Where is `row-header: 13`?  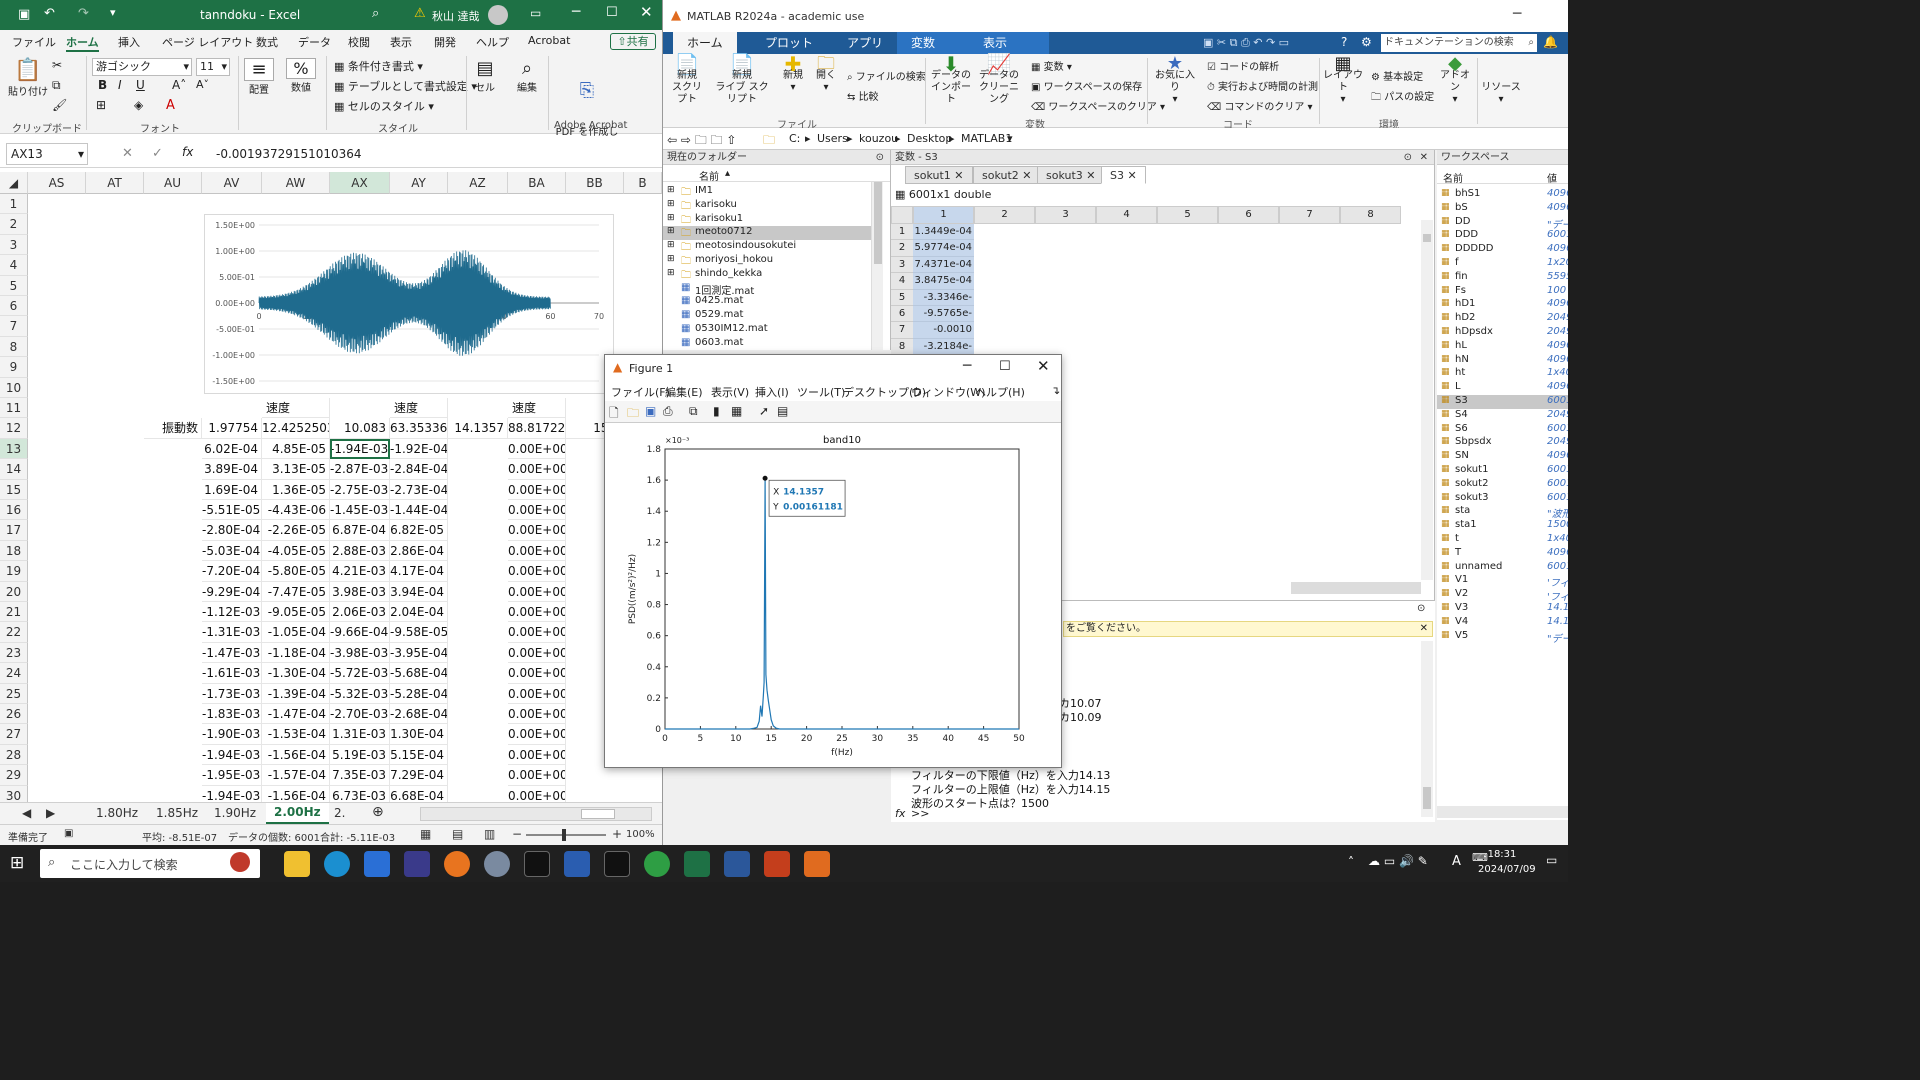 row-header: 13 is located at coordinates (14, 449).